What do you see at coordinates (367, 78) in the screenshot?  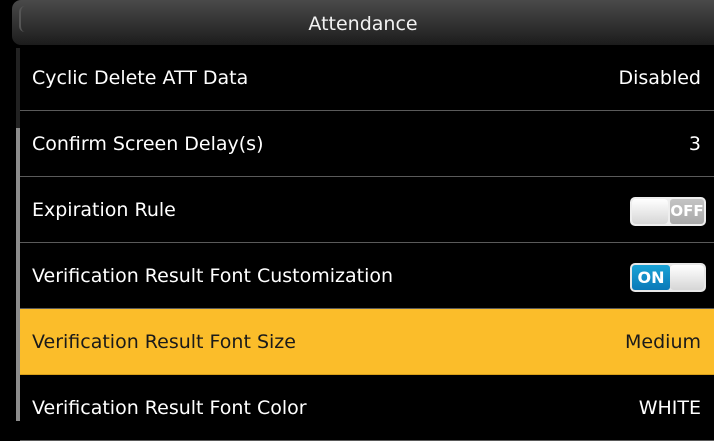 I see `setting-row-cyclic-delete: Cyclic Delete ATT Data Disabled` at bounding box center [367, 78].